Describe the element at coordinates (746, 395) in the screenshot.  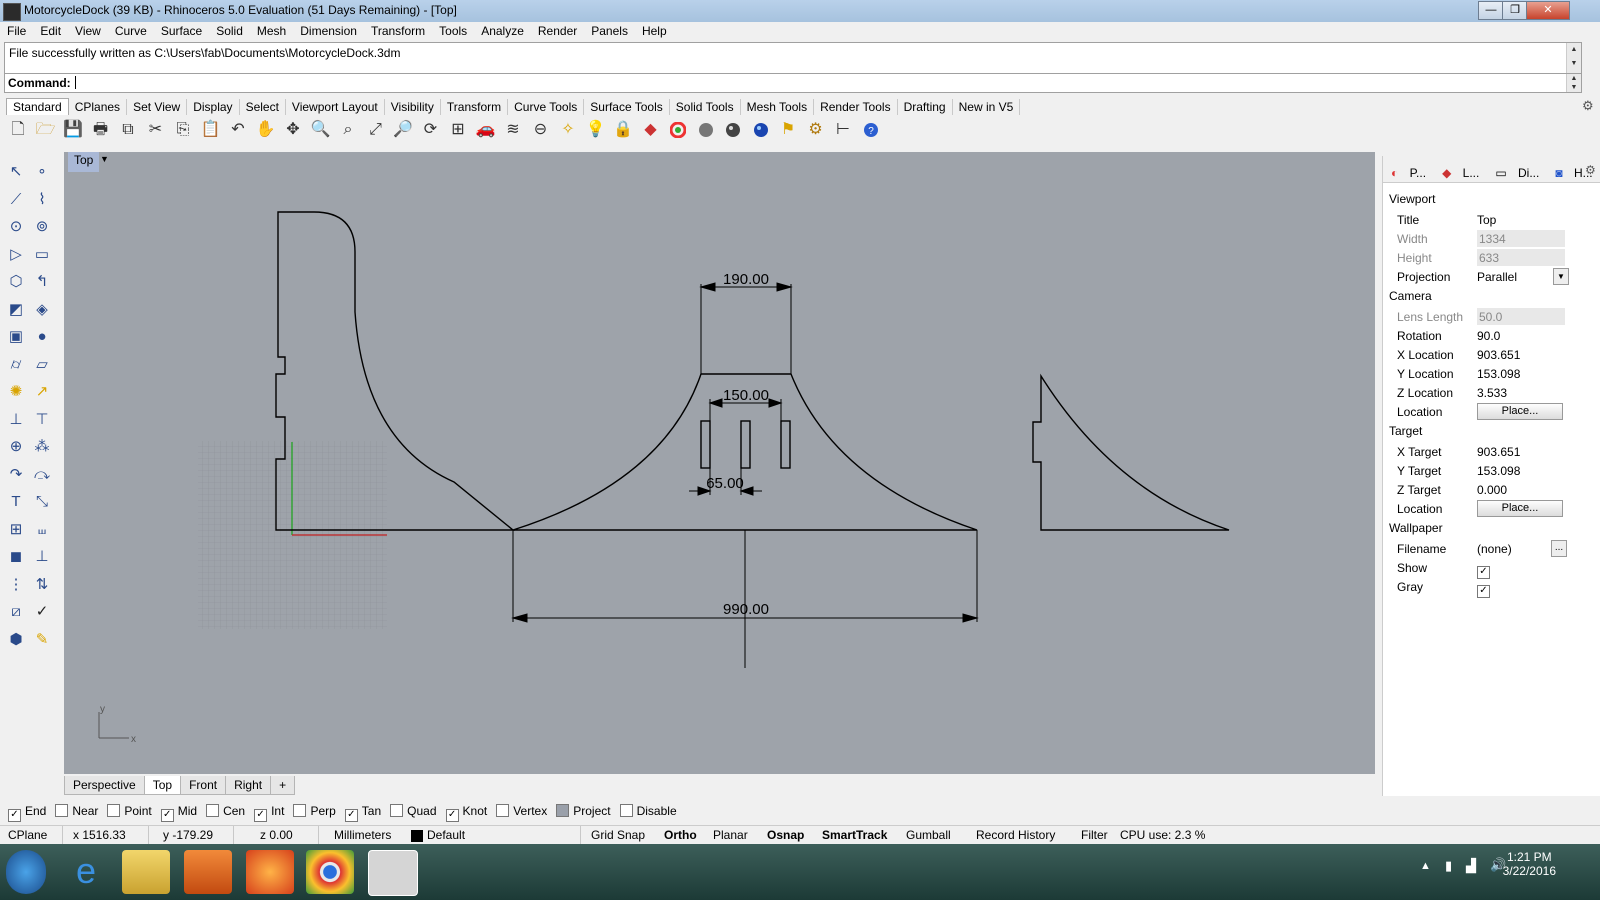
I see `dim-label-150: 150.00` at that location.